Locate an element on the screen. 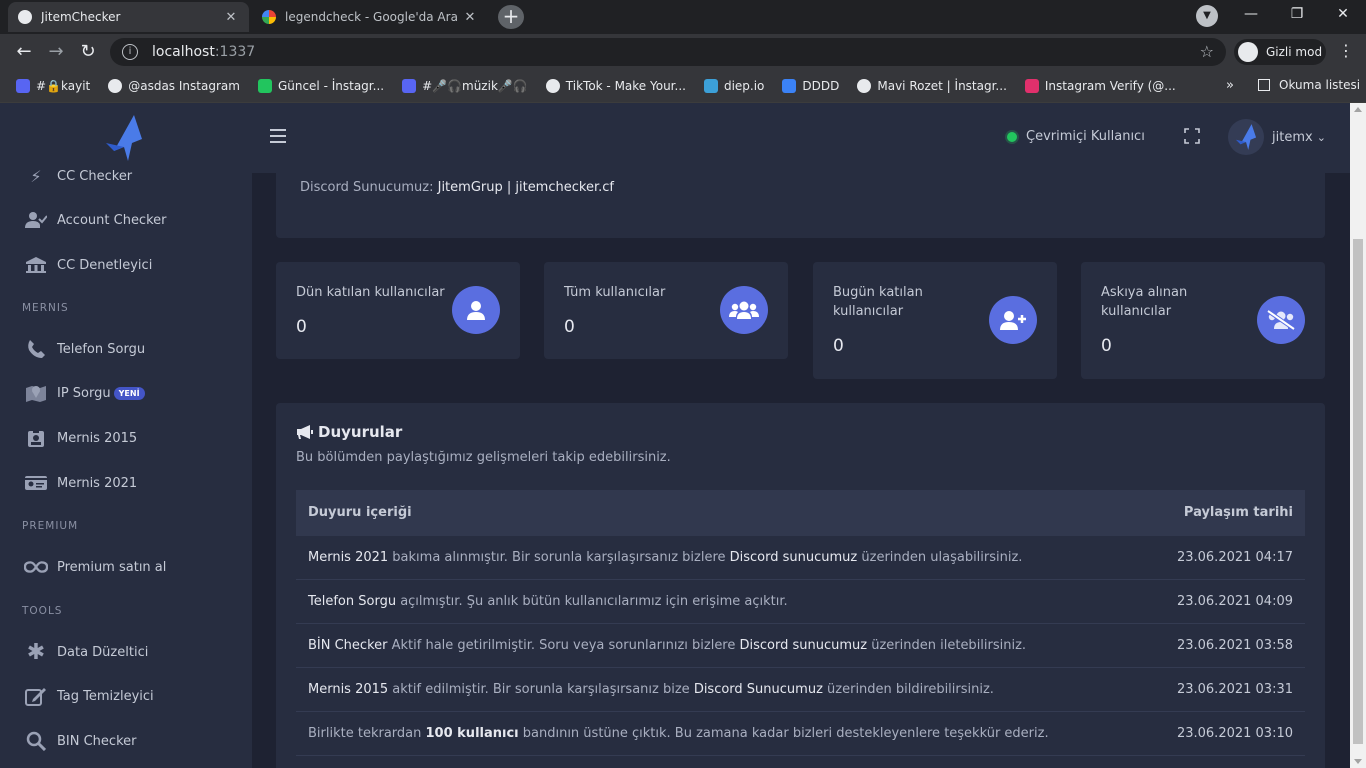  google-favicon-icon is located at coordinates (269, 17).